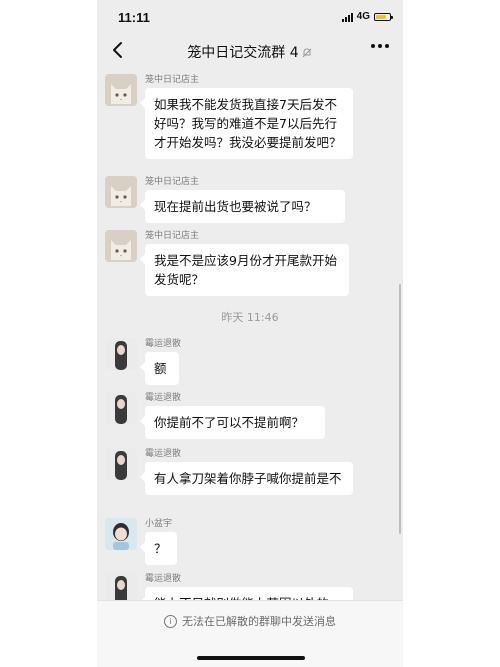  Describe the element at coordinates (242, 206) in the screenshot. I see `message-bubble: 现在提前出货也要被说了吗？` at that location.